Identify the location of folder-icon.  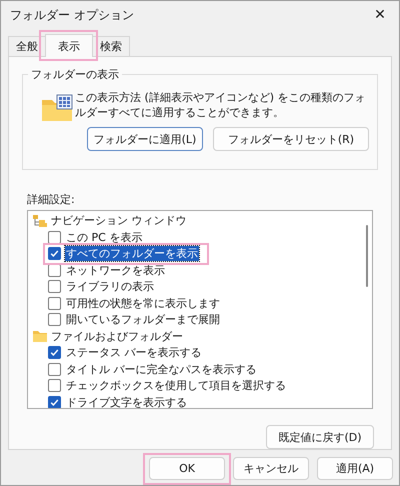
(40, 336).